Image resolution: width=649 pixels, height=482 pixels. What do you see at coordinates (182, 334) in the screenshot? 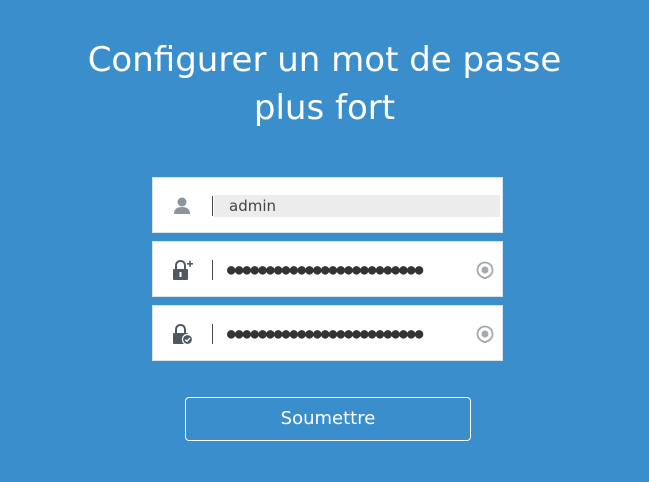
I see `lock-check-icon` at bounding box center [182, 334].